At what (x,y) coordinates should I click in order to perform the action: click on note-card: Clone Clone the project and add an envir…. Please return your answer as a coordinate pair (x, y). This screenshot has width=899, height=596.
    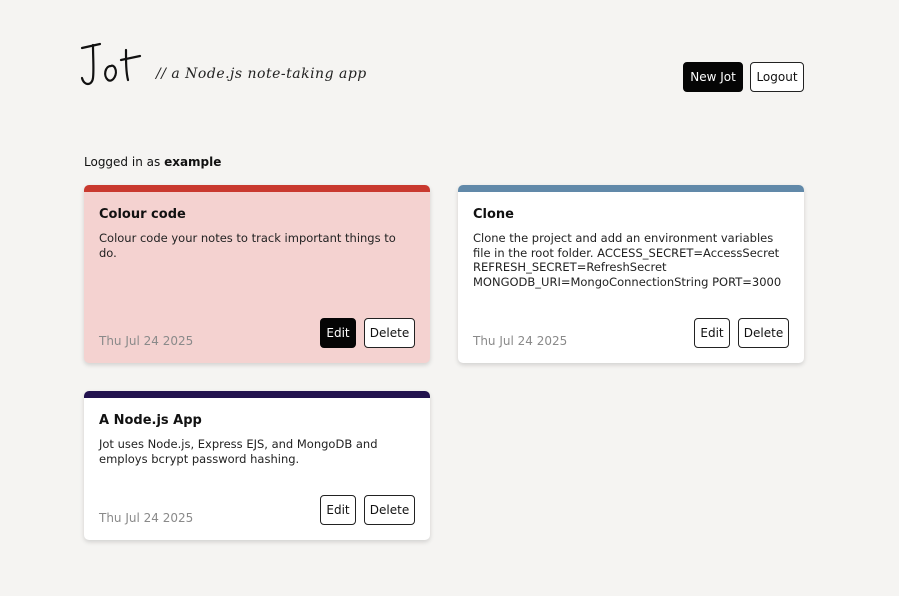
    Looking at the image, I should click on (631, 274).